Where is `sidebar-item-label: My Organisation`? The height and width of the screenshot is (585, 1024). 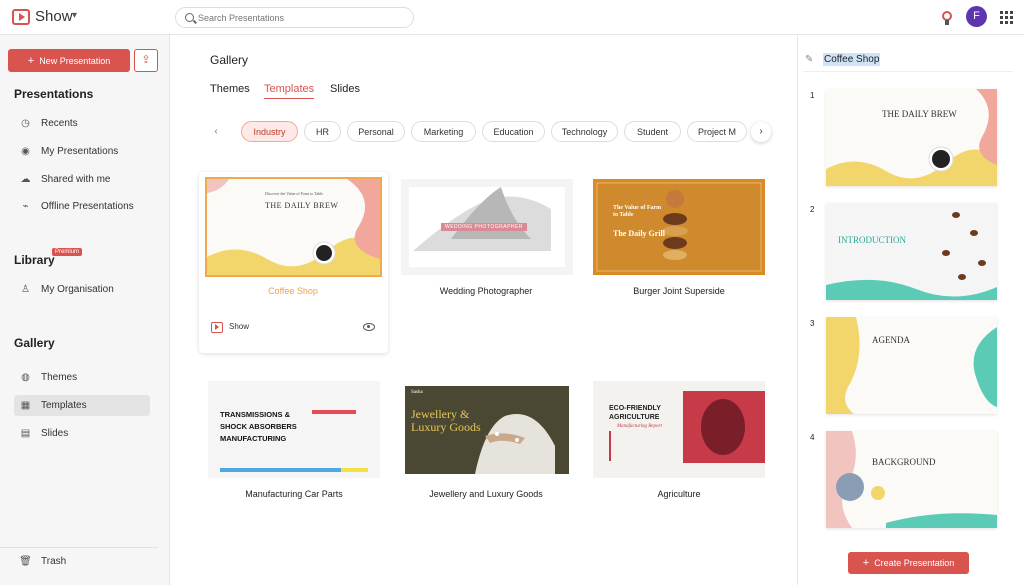 sidebar-item-label: My Organisation is located at coordinates (77, 289).